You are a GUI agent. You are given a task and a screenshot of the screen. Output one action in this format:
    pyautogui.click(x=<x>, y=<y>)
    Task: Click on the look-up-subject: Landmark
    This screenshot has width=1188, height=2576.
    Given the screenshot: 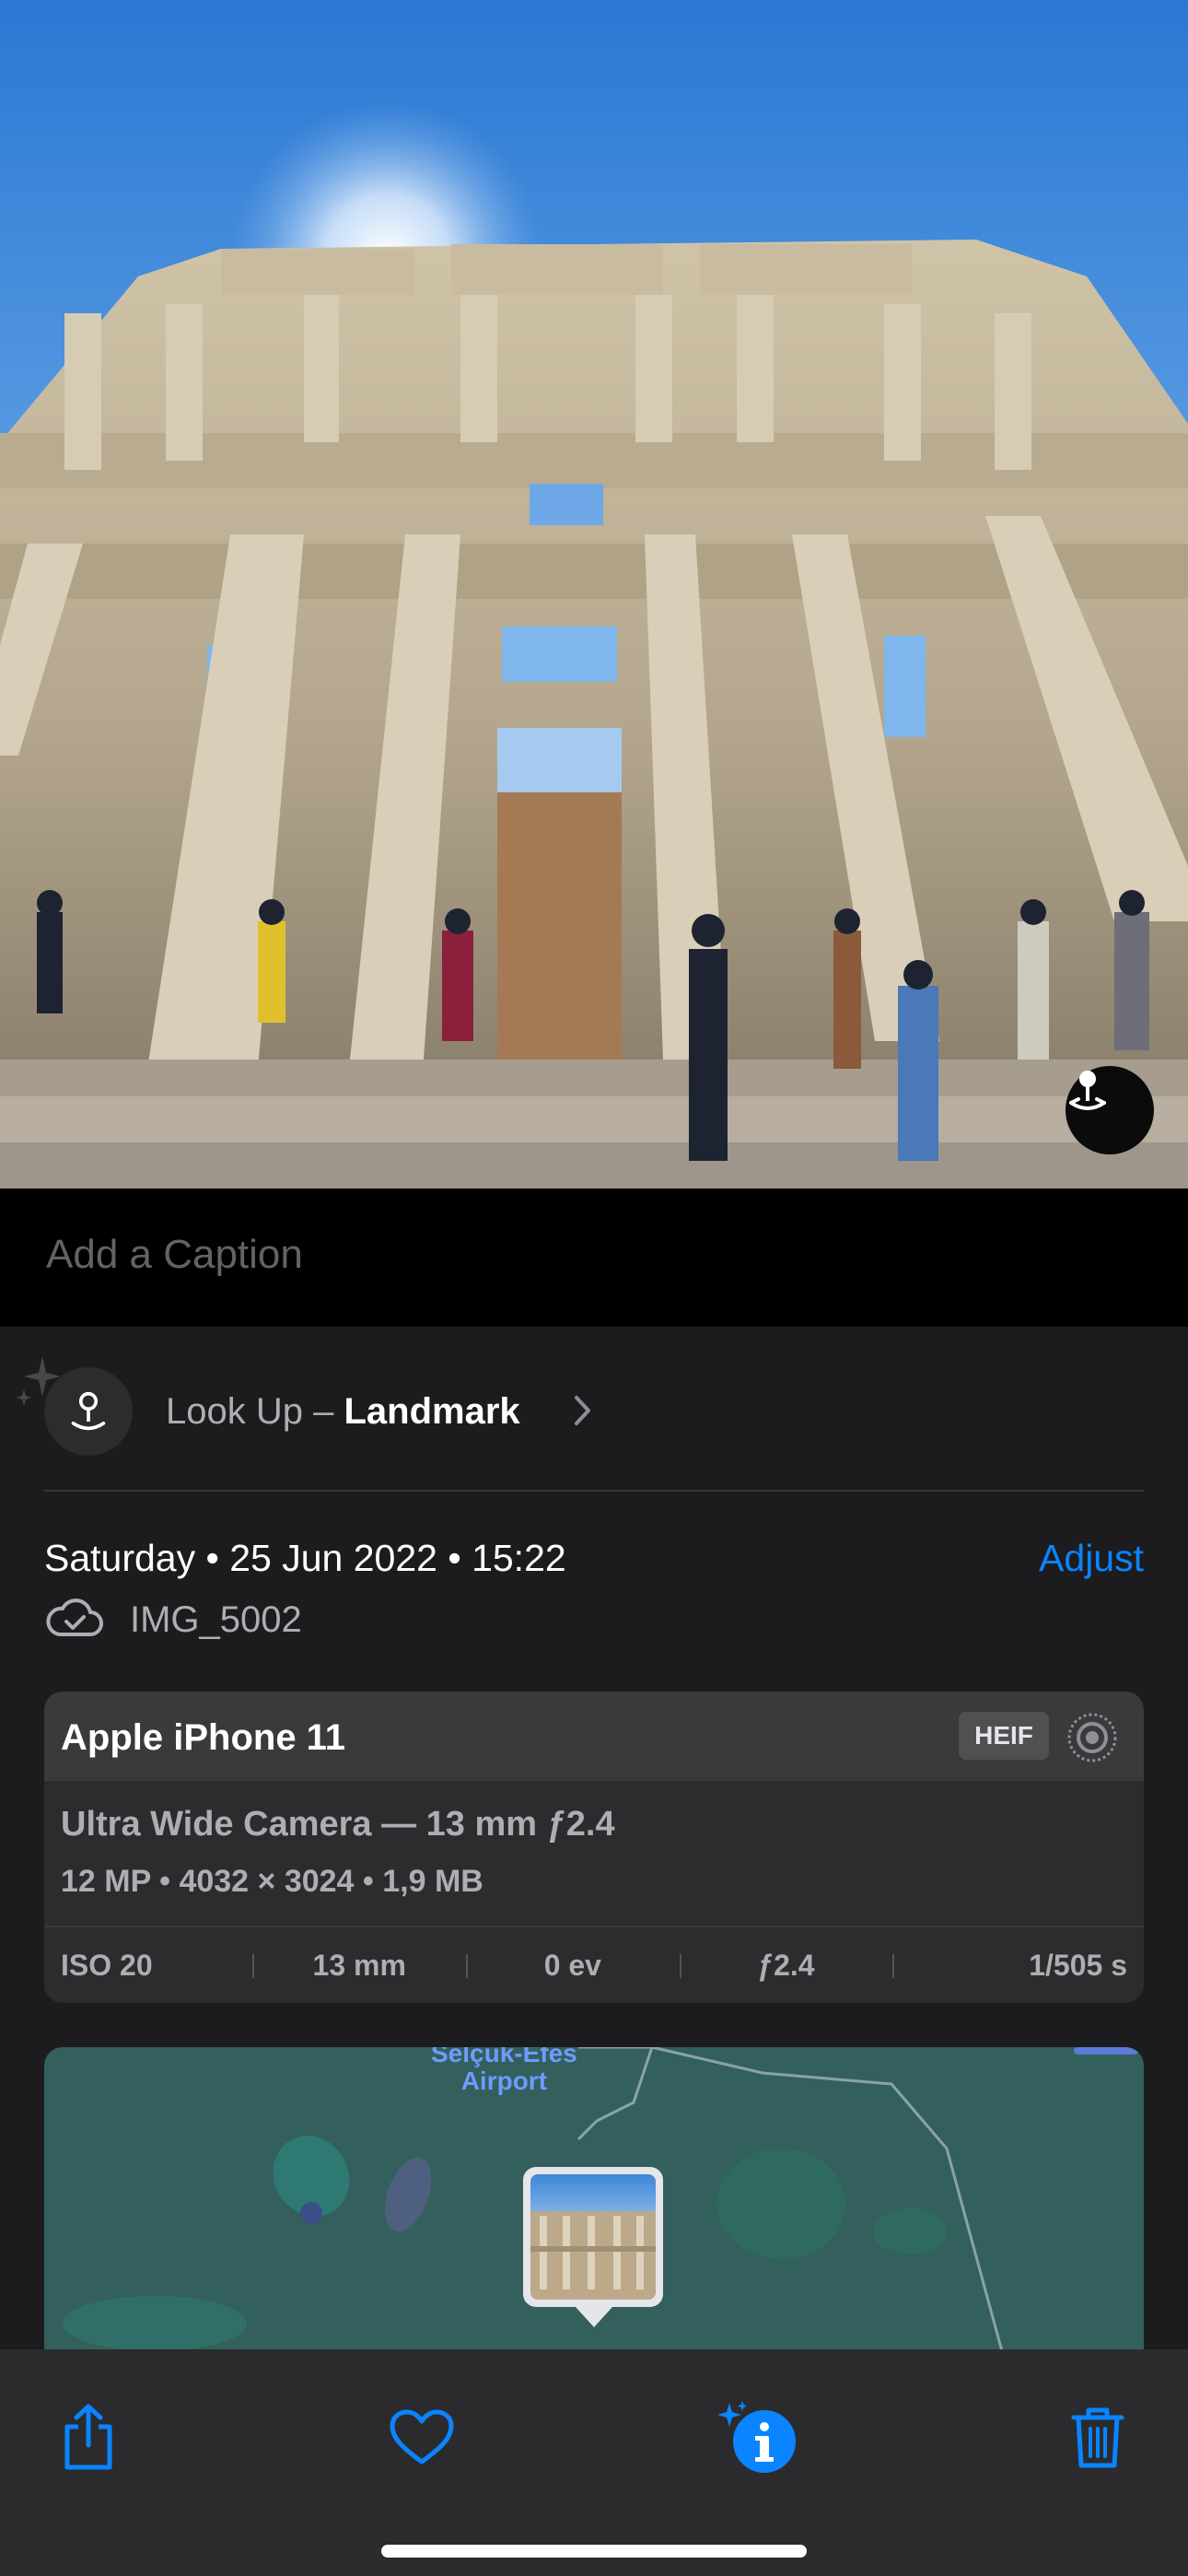 What is the action you would take?
    pyautogui.click(x=432, y=1411)
    